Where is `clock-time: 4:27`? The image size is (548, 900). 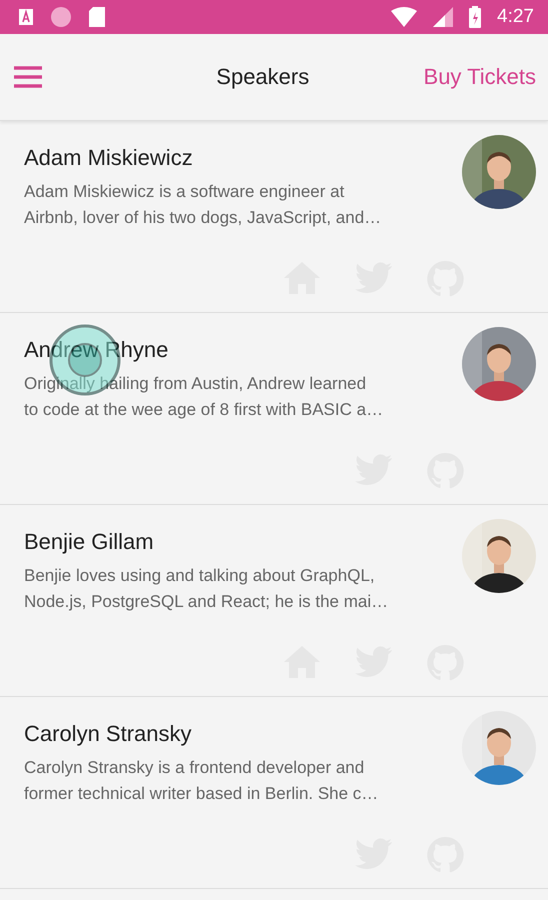 clock-time: 4:27 is located at coordinates (515, 17).